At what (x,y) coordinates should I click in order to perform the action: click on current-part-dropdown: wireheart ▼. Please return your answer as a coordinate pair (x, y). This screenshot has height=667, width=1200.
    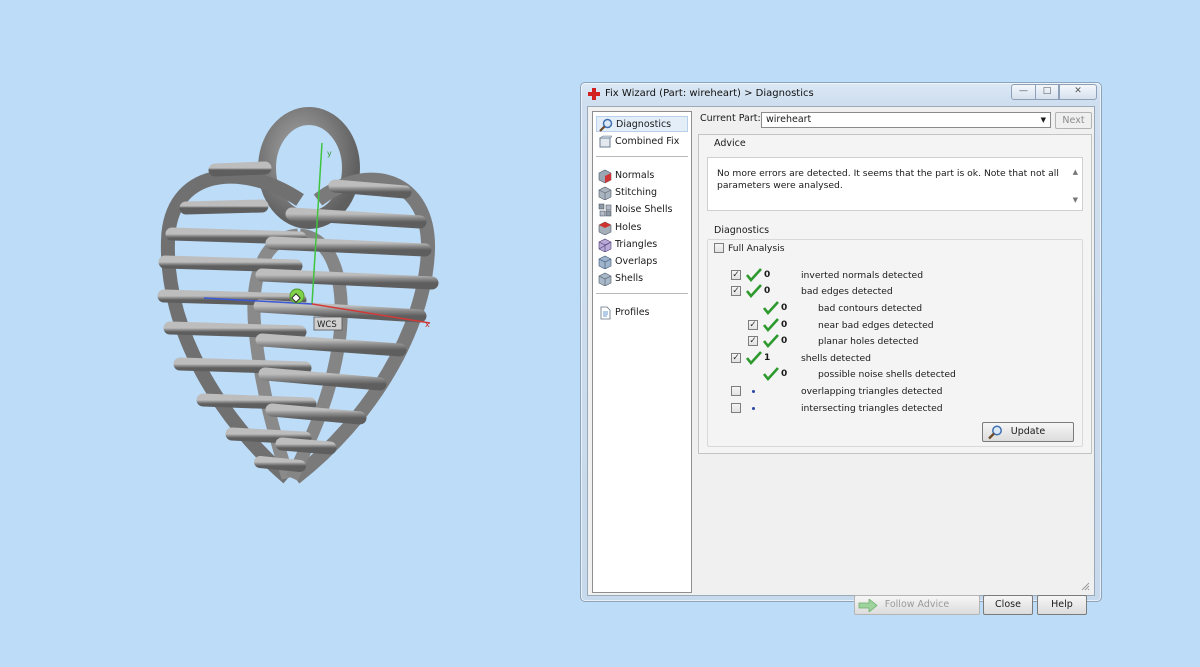
    Looking at the image, I should click on (906, 120).